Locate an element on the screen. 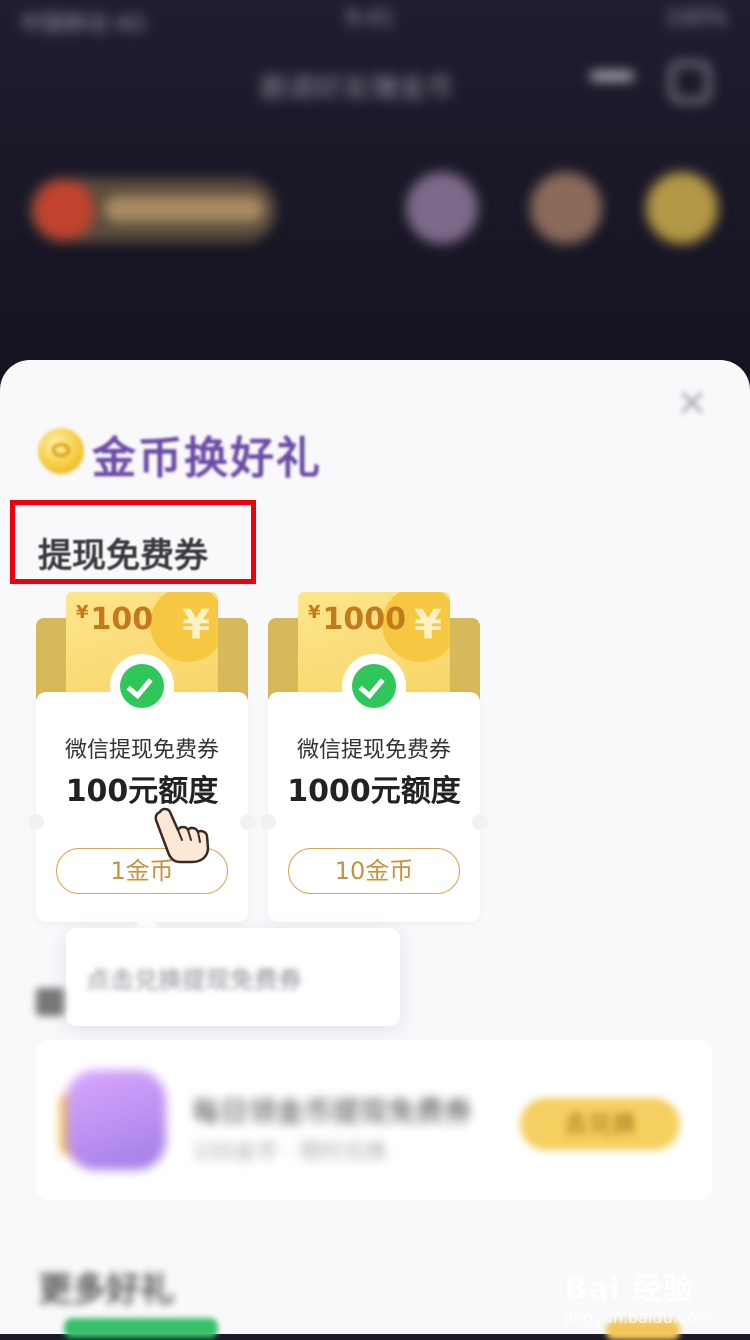 This screenshot has height=1340, width=750. close-icon is located at coordinates (692, 402).